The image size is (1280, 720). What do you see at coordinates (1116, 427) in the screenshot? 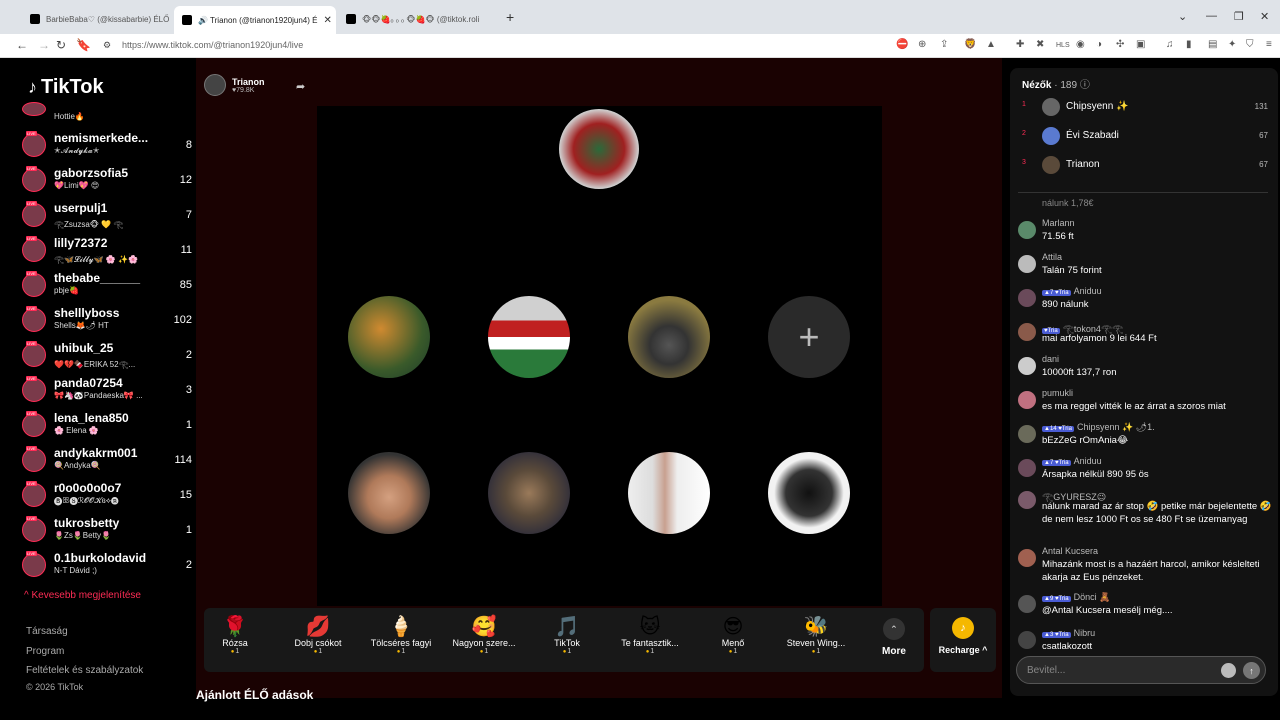
I see `chat-username: Chipsyenn ✨ 🌶1.` at bounding box center [1116, 427].